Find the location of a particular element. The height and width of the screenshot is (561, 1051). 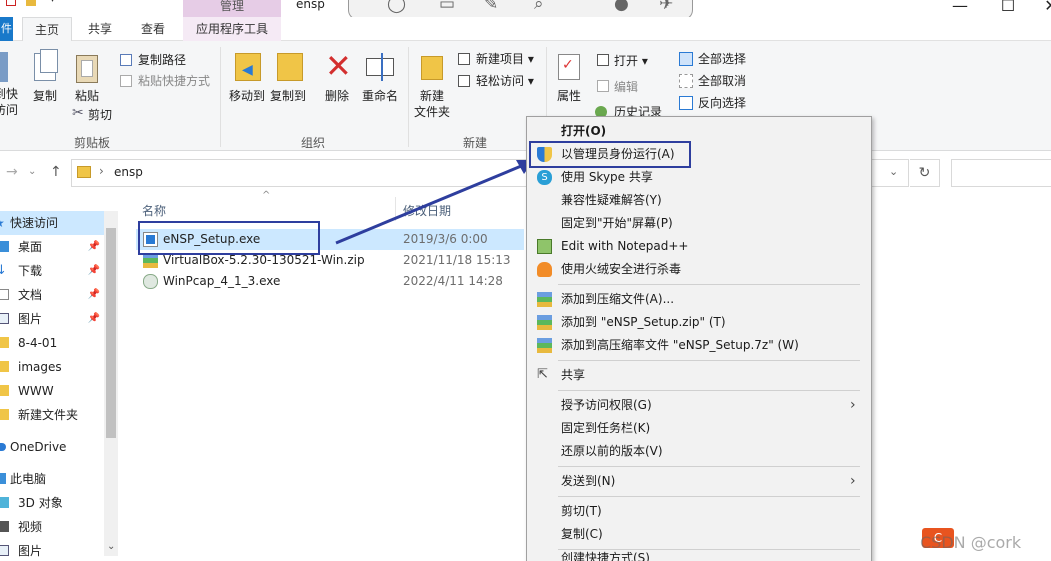

menu-item-skype-share: S 使用 Skype 共享 is located at coordinates (698, 177).